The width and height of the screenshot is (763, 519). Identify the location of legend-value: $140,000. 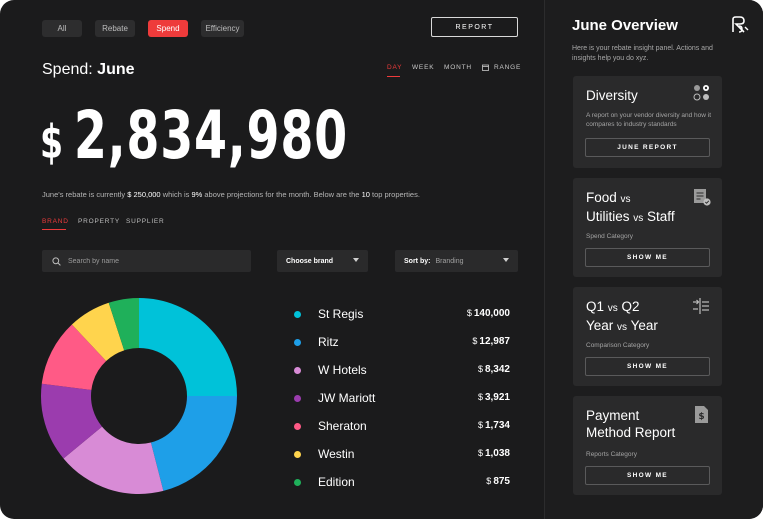
(488, 313).